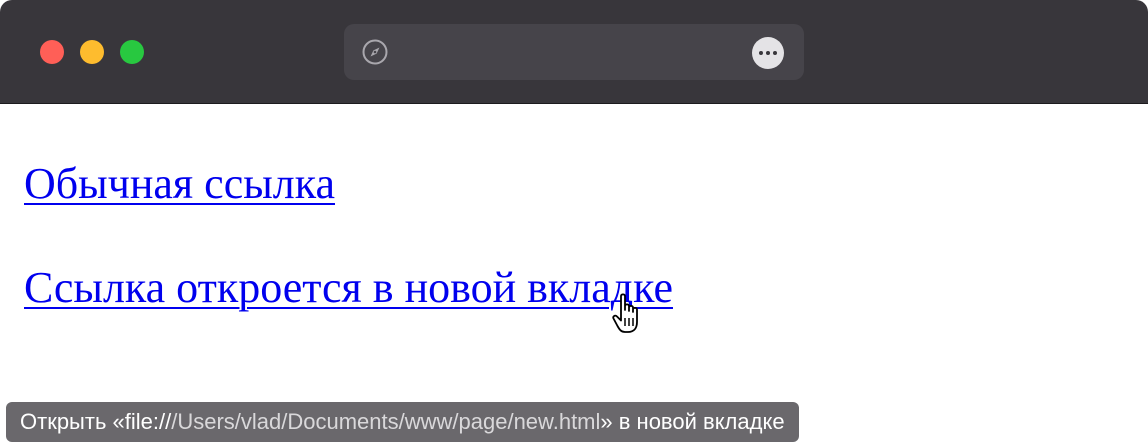  What do you see at coordinates (148, 421) in the screenshot?
I see `status-scheme: file://` at bounding box center [148, 421].